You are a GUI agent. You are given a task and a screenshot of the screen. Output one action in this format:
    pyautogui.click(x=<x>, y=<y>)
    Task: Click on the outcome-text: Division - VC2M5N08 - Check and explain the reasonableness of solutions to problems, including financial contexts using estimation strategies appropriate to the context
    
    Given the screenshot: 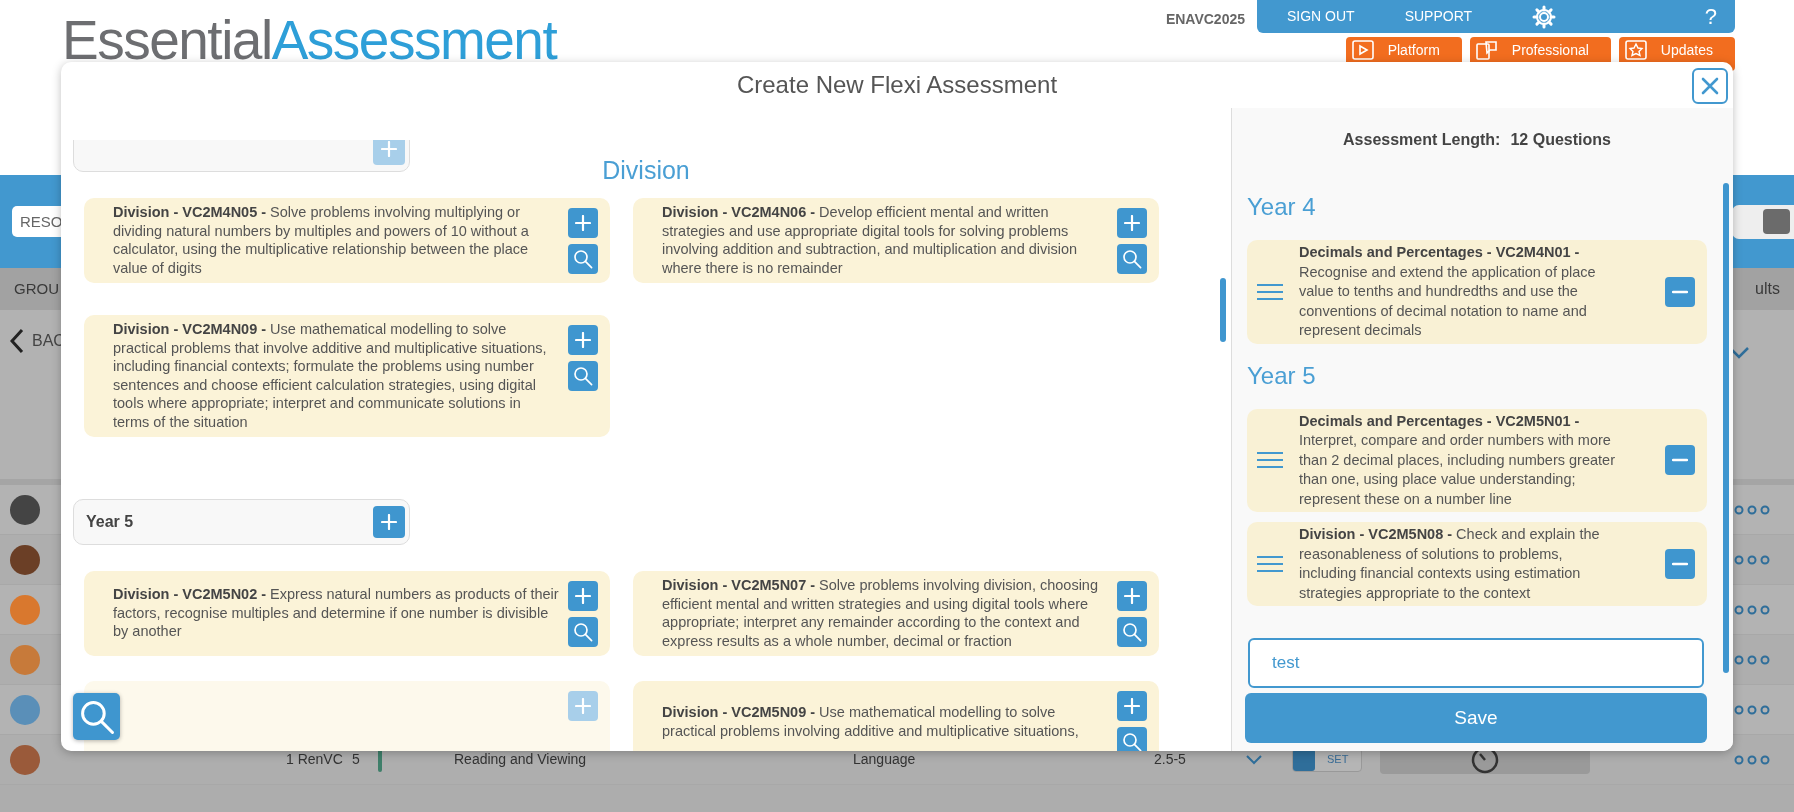 What is the action you would take?
    pyautogui.click(x=1450, y=564)
    